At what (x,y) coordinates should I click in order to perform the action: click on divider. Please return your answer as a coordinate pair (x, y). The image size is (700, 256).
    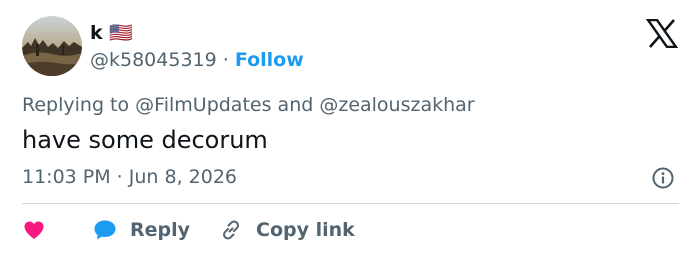
    Looking at the image, I should click on (350, 203).